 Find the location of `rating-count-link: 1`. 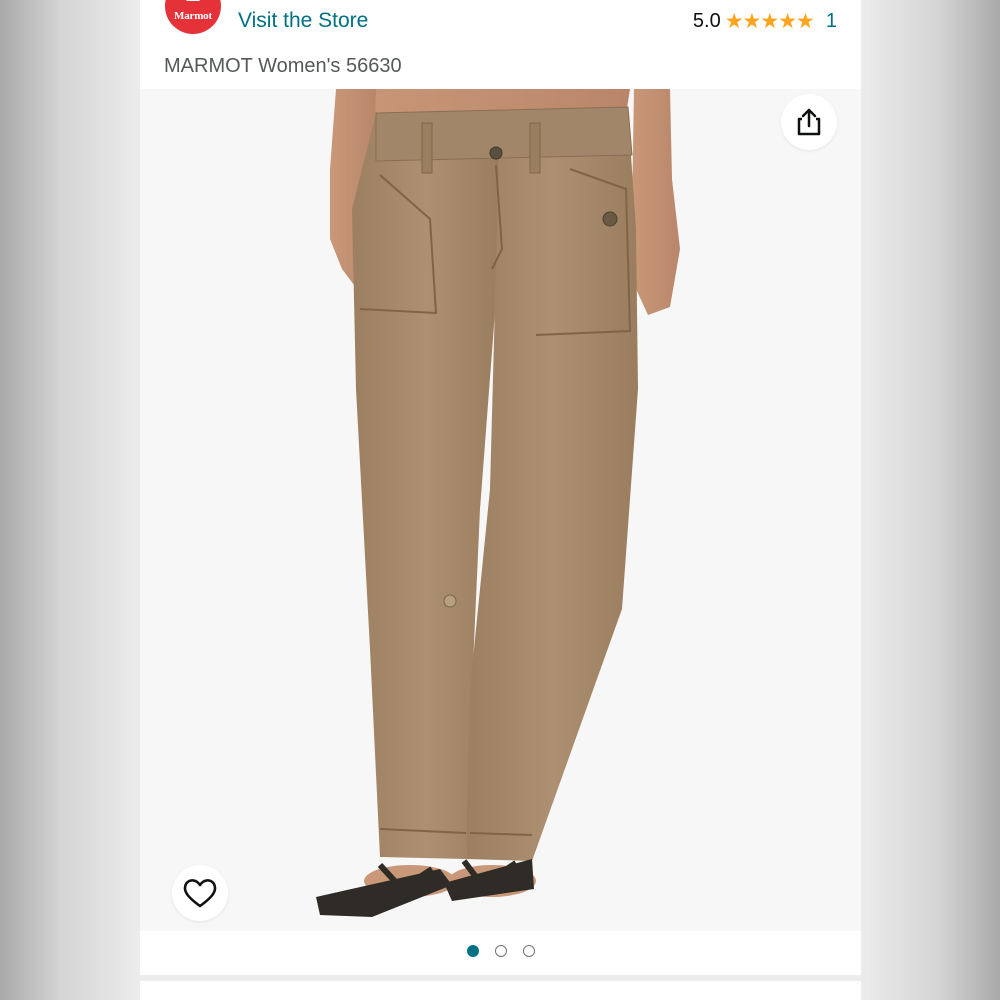

rating-count-link: 1 is located at coordinates (831, 21).